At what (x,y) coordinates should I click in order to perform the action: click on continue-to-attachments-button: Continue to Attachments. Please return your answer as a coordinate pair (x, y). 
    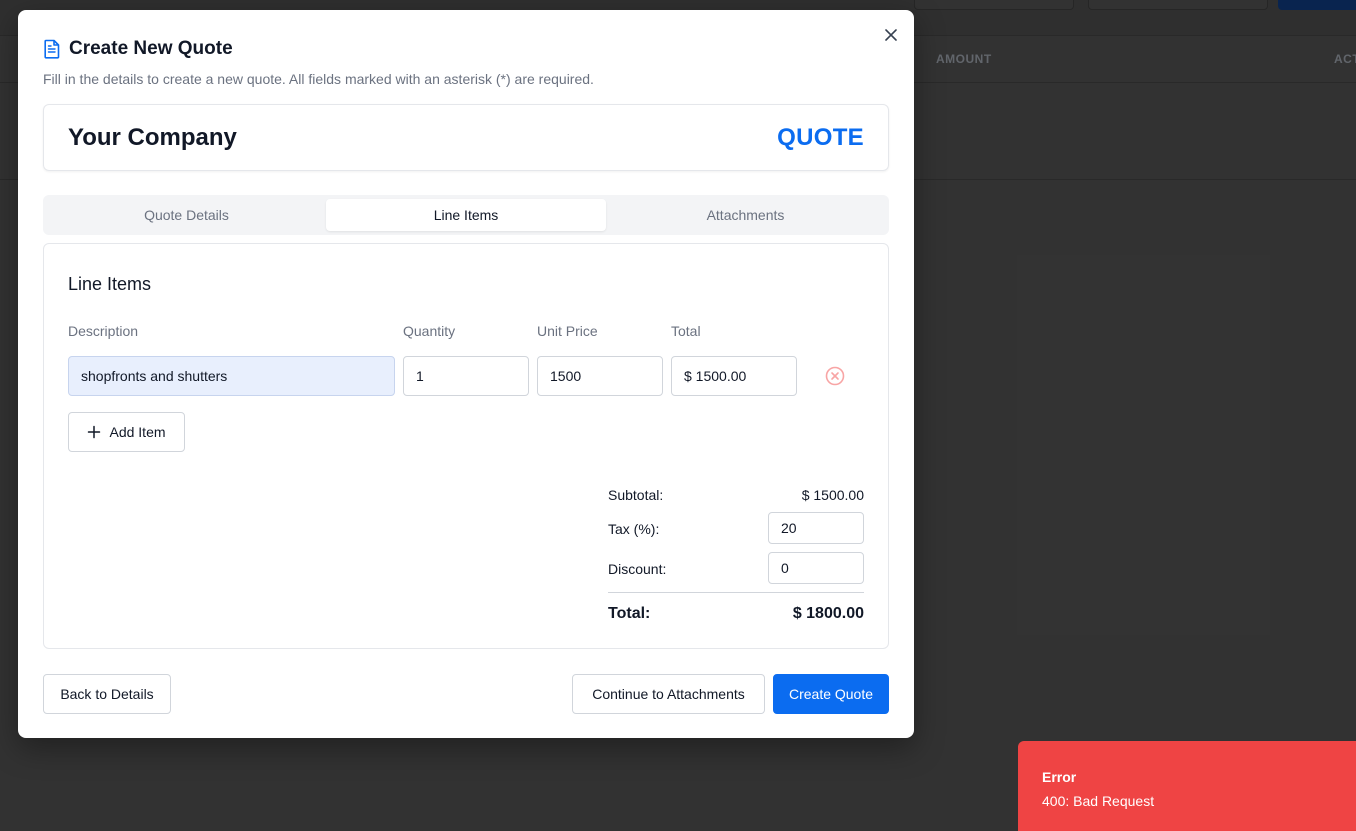
    Looking at the image, I should click on (668, 694).